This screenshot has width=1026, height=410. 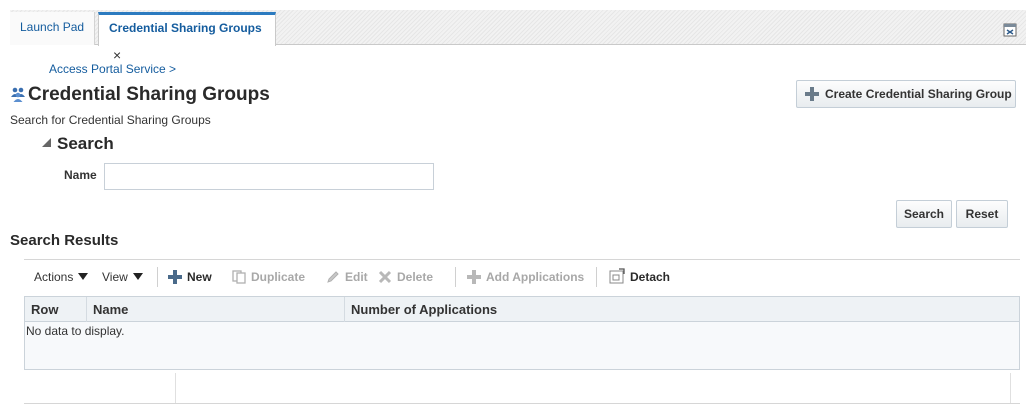 I want to click on tab-bar: Launch Pad Credential Sharing Groups ×, so click(x=518, y=36).